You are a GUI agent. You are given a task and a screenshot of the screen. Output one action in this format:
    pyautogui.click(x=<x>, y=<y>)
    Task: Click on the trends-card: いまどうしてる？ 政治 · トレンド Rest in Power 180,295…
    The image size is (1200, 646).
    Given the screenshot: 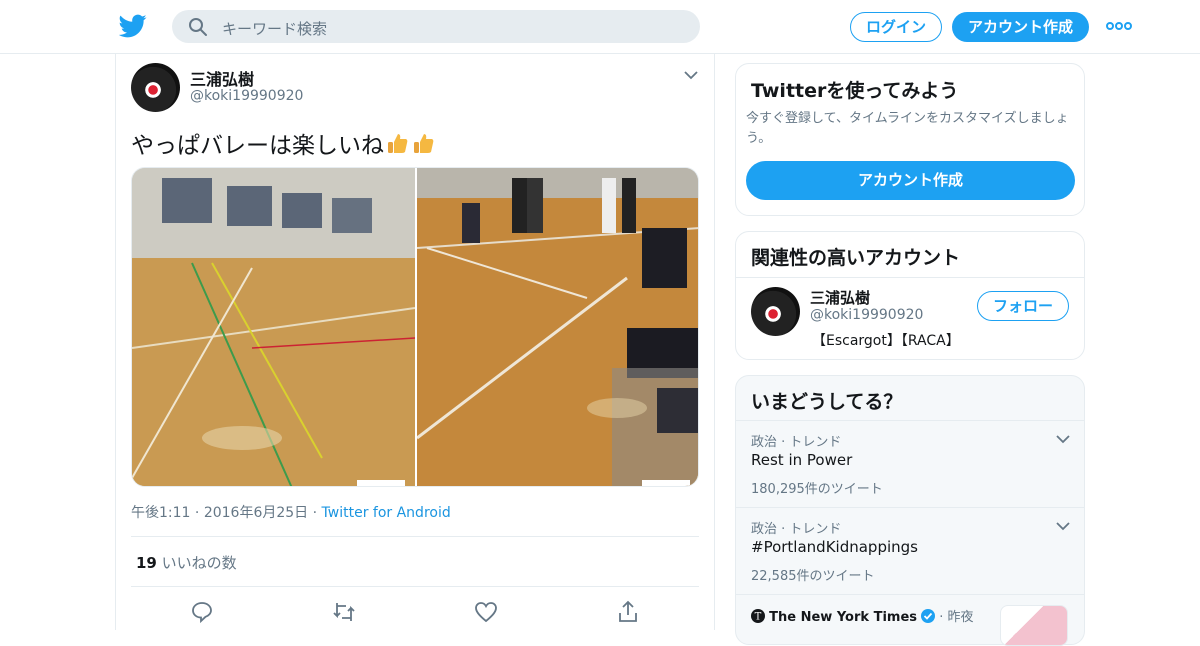 What is the action you would take?
    pyautogui.click(x=910, y=510)
    